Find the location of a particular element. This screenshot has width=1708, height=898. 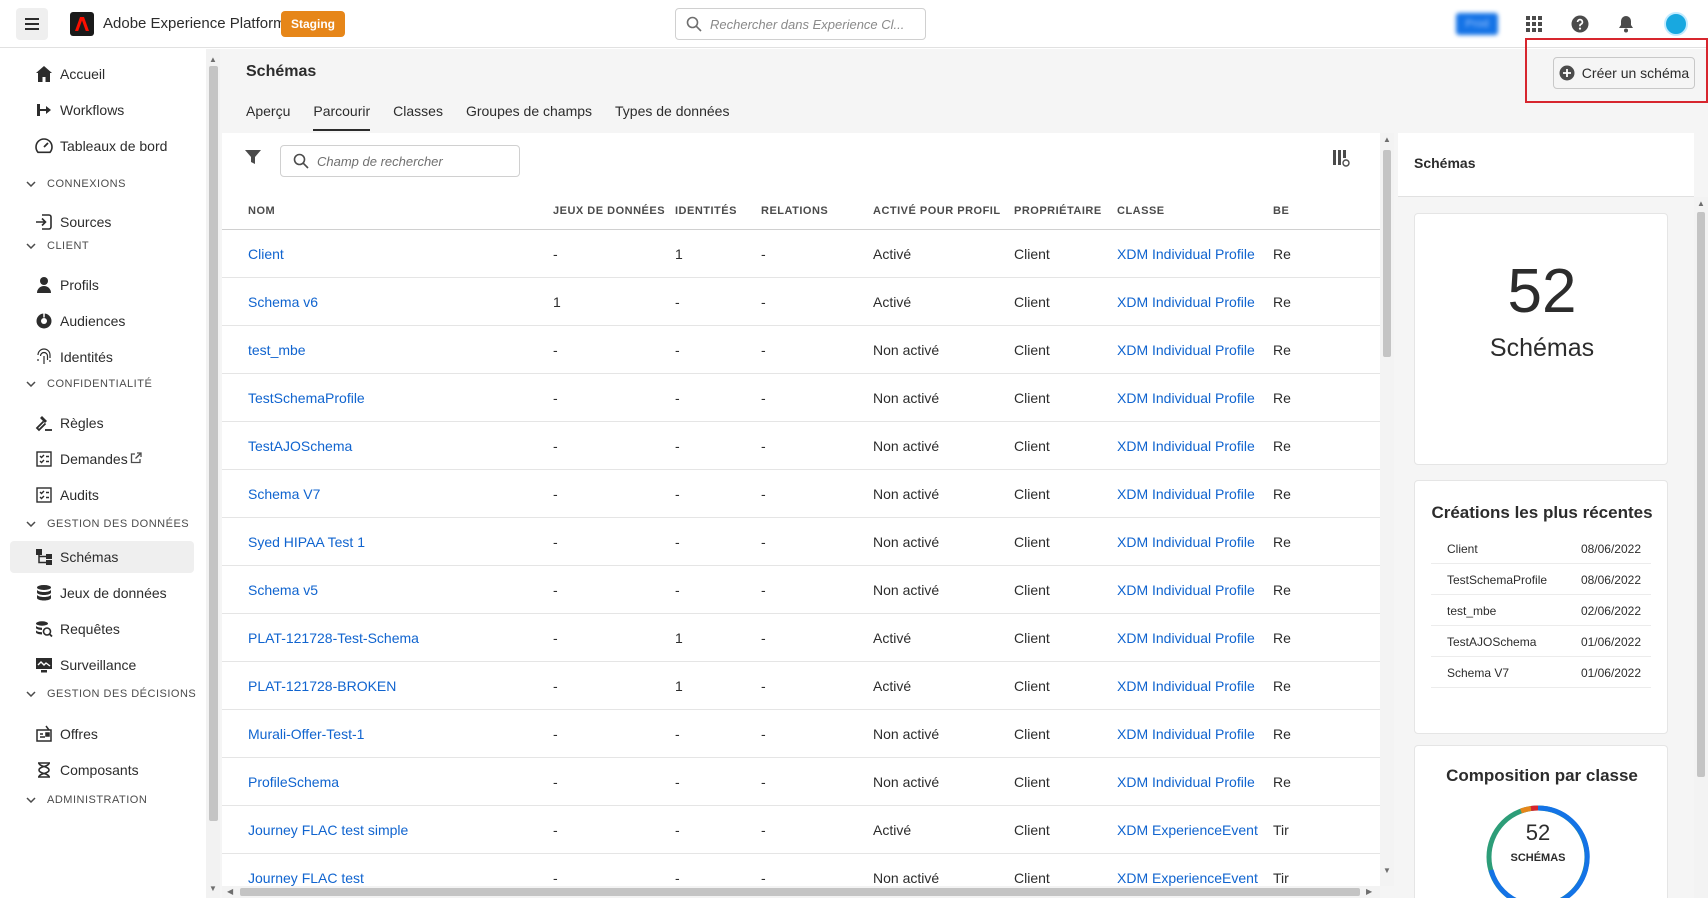

cell-nom: TestSchemaProfile is located at coordinates (306, 398).